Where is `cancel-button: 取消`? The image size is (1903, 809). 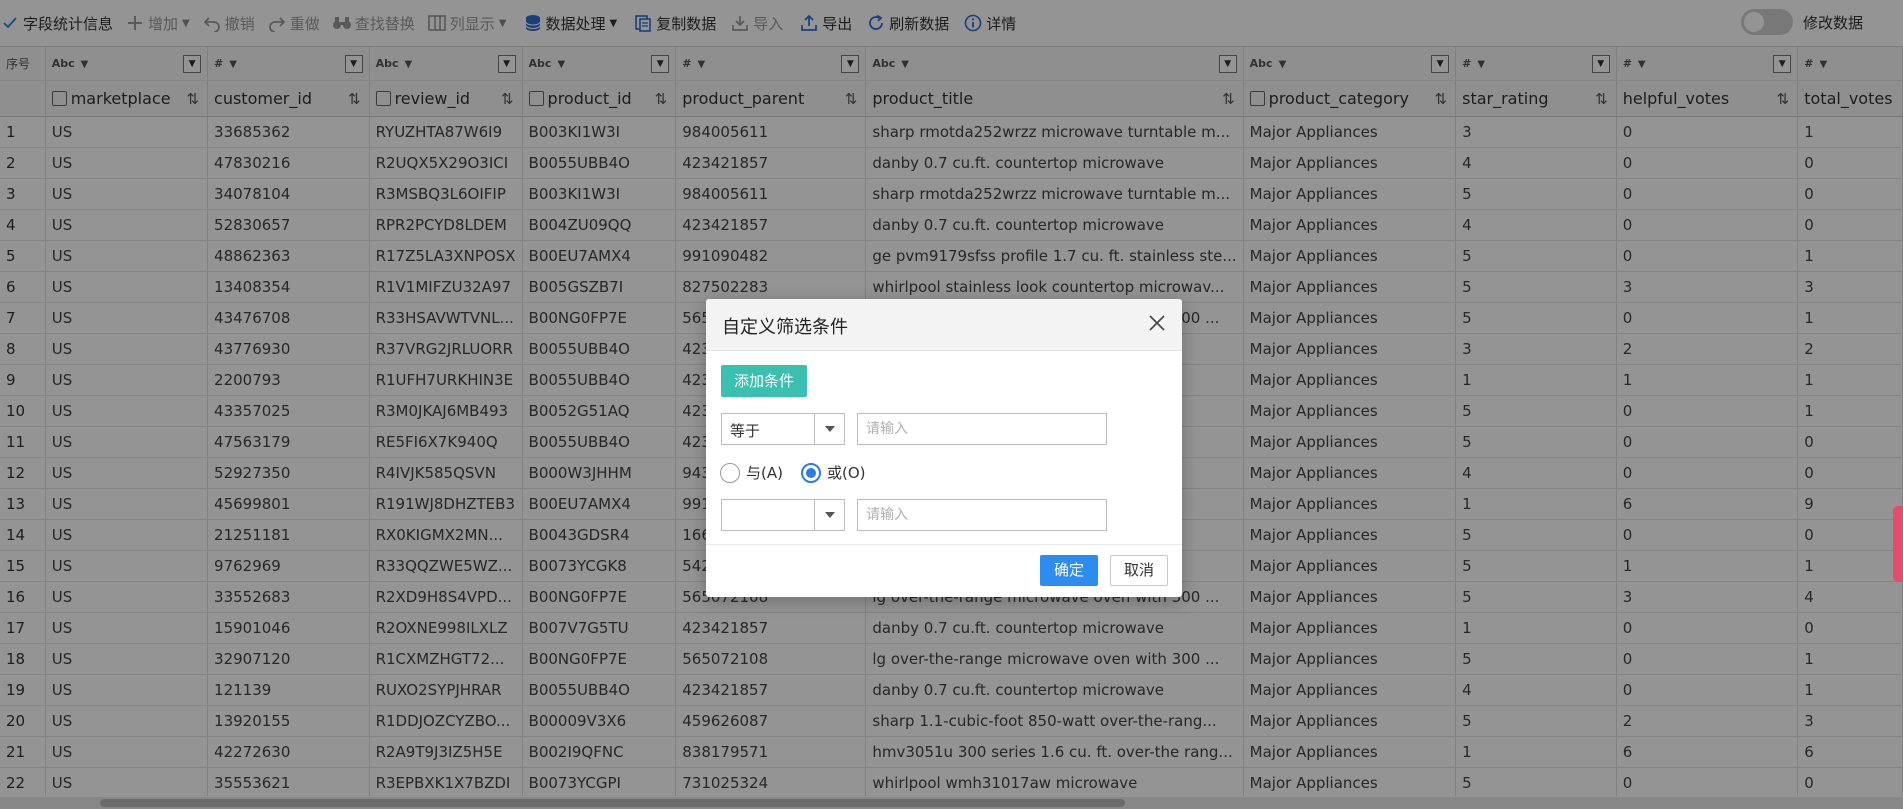
cancel-button: 取消 is located at coordinates (1139, 570).